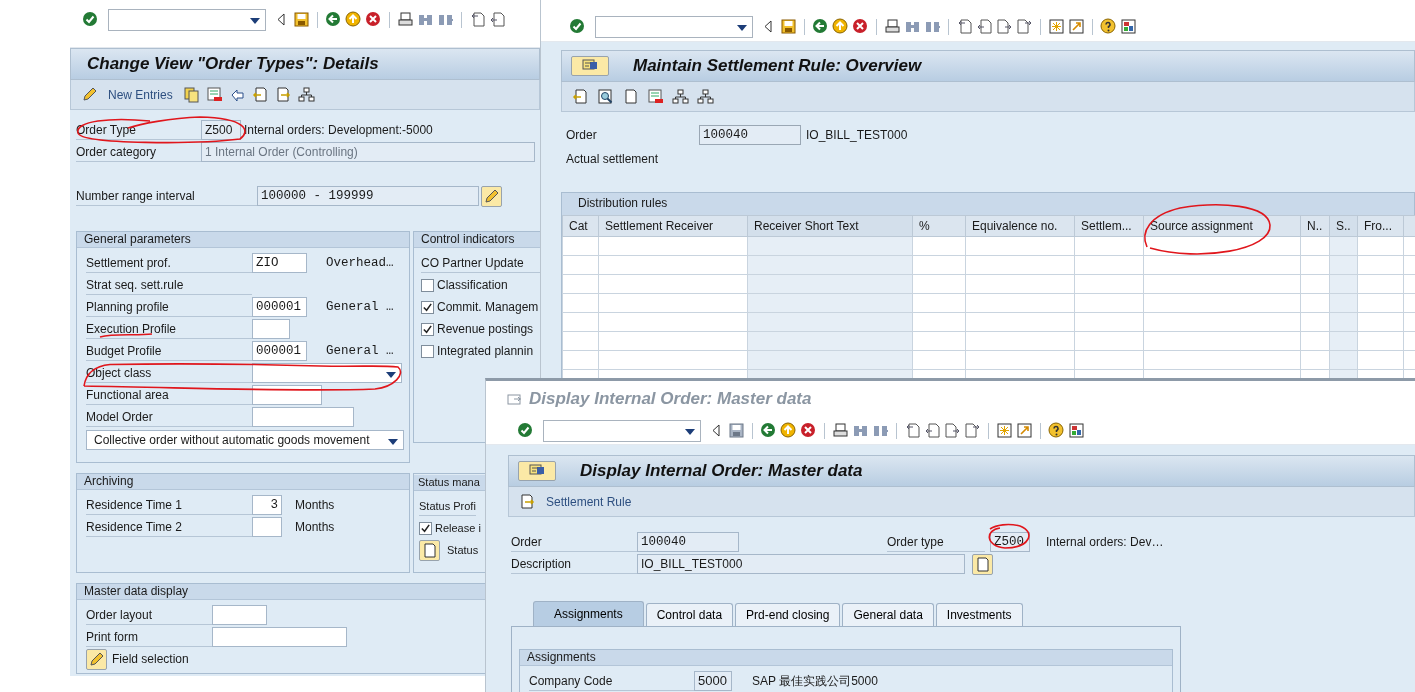 Image resolution: width=1415 pixels, height=692 pixels. I want to click on document-icon, so click(630, 96).